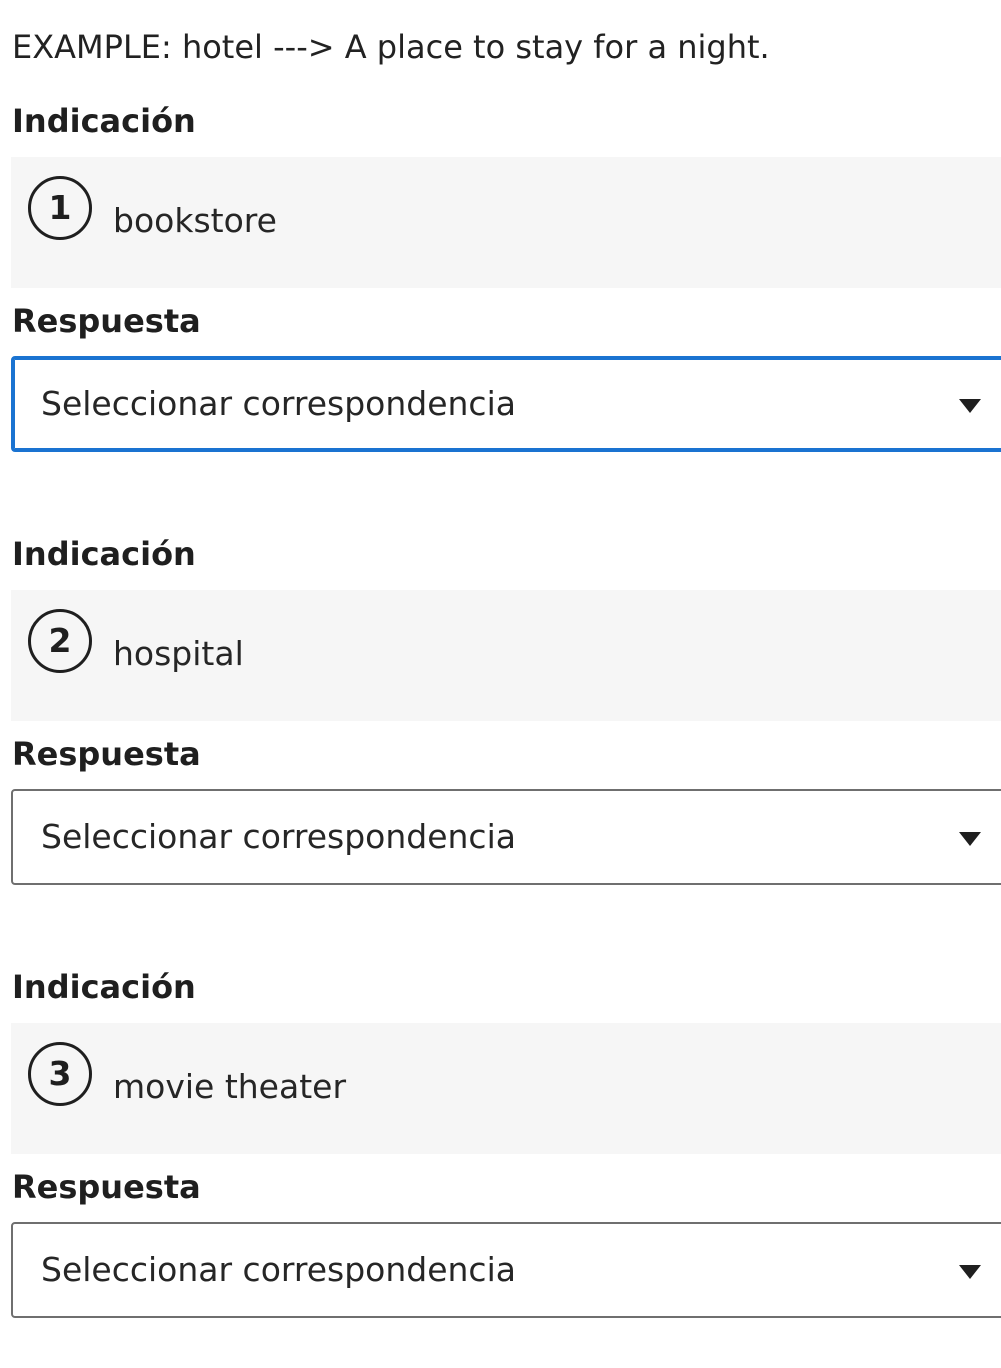 This screenshot has width=1001, height=1368. I want to click on prompt-text: movie theater, so click(230, 1086).